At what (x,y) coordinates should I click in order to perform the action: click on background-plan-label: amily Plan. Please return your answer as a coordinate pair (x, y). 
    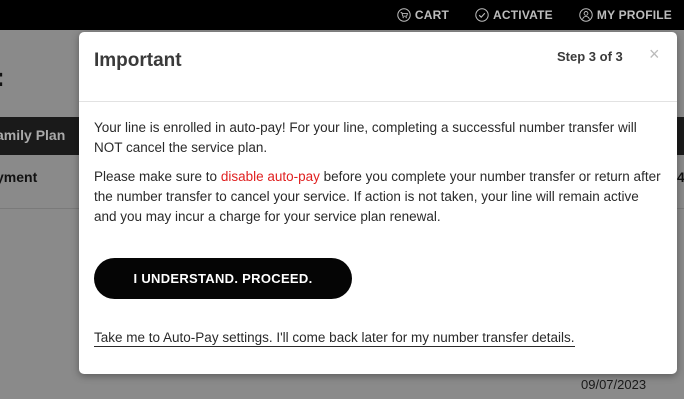
    Looking at the image, I should click on (33, 135).